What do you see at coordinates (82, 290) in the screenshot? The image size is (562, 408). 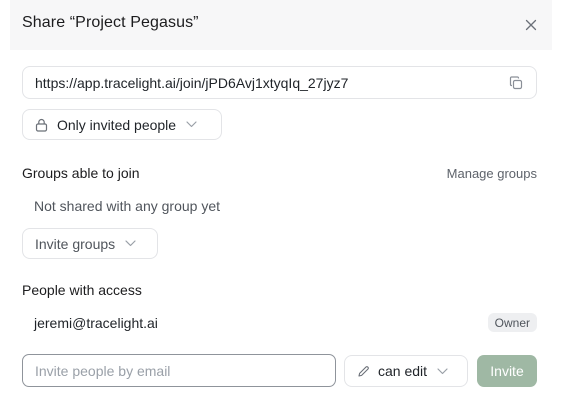 I see `people-section-label: People with access` at bounding box center [82, 290].